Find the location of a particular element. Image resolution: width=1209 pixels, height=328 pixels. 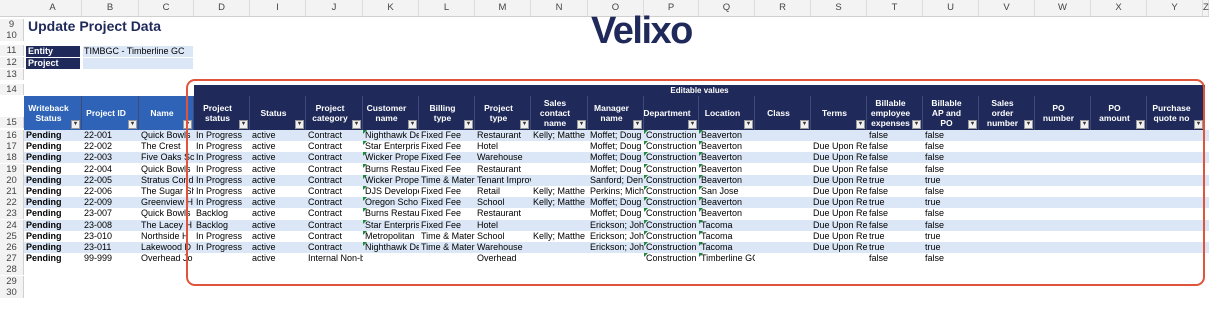

column-letter-n: N is located at coordinates (559, 8).